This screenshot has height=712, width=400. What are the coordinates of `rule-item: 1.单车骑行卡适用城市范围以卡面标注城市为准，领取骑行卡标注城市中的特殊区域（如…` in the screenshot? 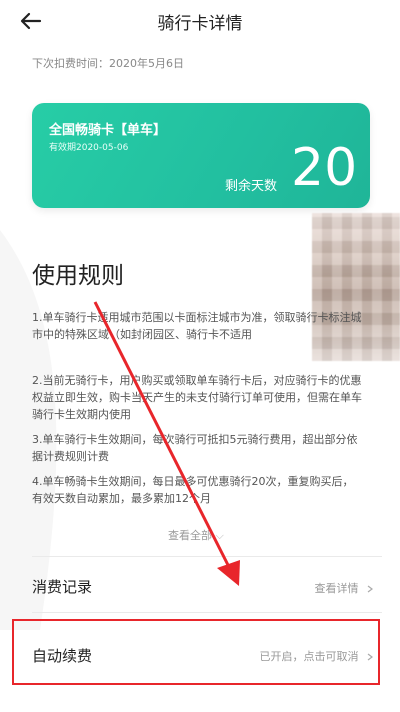 It's located at (197, 326).